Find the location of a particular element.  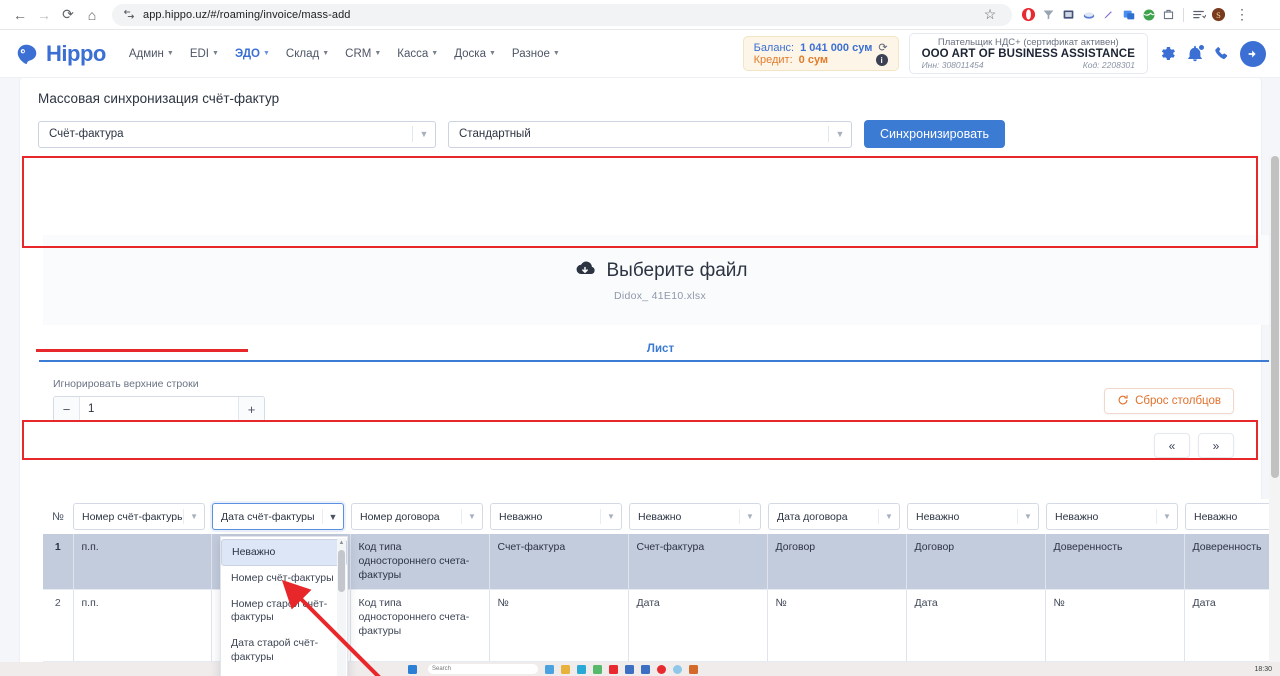

translate-icon is located at coordinates (1128, 14).